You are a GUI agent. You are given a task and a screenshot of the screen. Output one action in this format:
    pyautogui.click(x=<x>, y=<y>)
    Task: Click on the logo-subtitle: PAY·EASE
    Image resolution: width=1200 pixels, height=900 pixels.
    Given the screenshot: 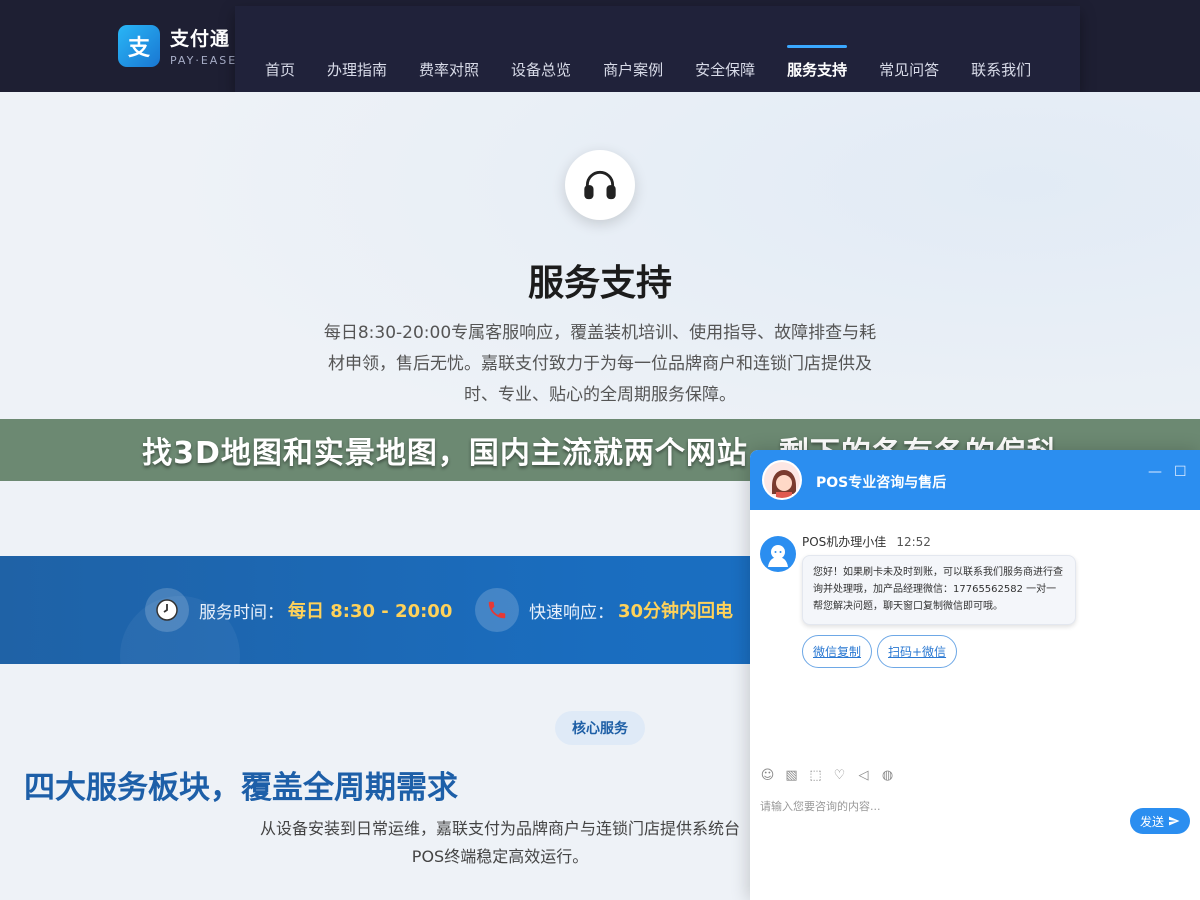 What is the action you would take?
    pyautogui.click(x=204, y=60)
    